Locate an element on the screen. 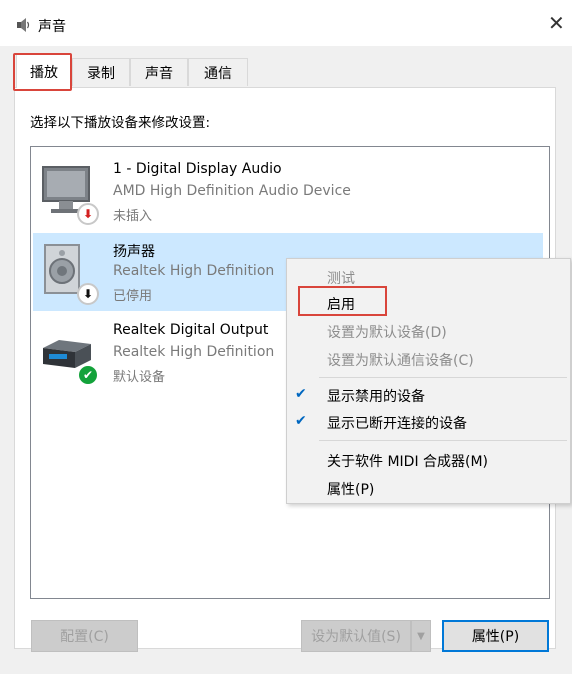 The image size is (572, 674). tab-communications: 通信 is located at coordinates (218, 72).